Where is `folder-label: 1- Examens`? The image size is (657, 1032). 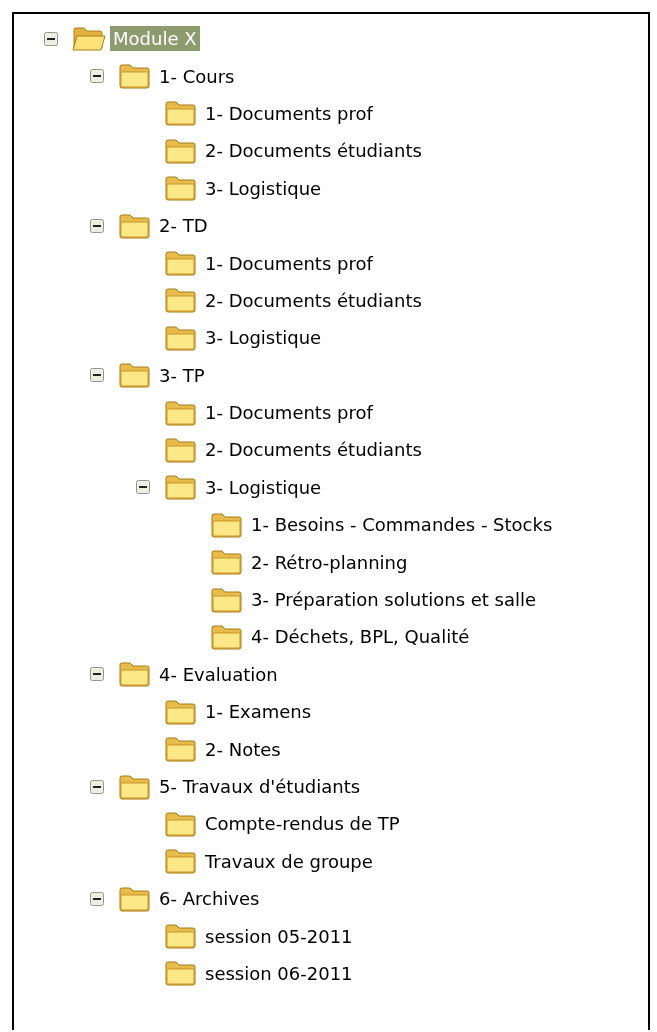 folder-label: 1- Examens is located at coordinates (258, 712).